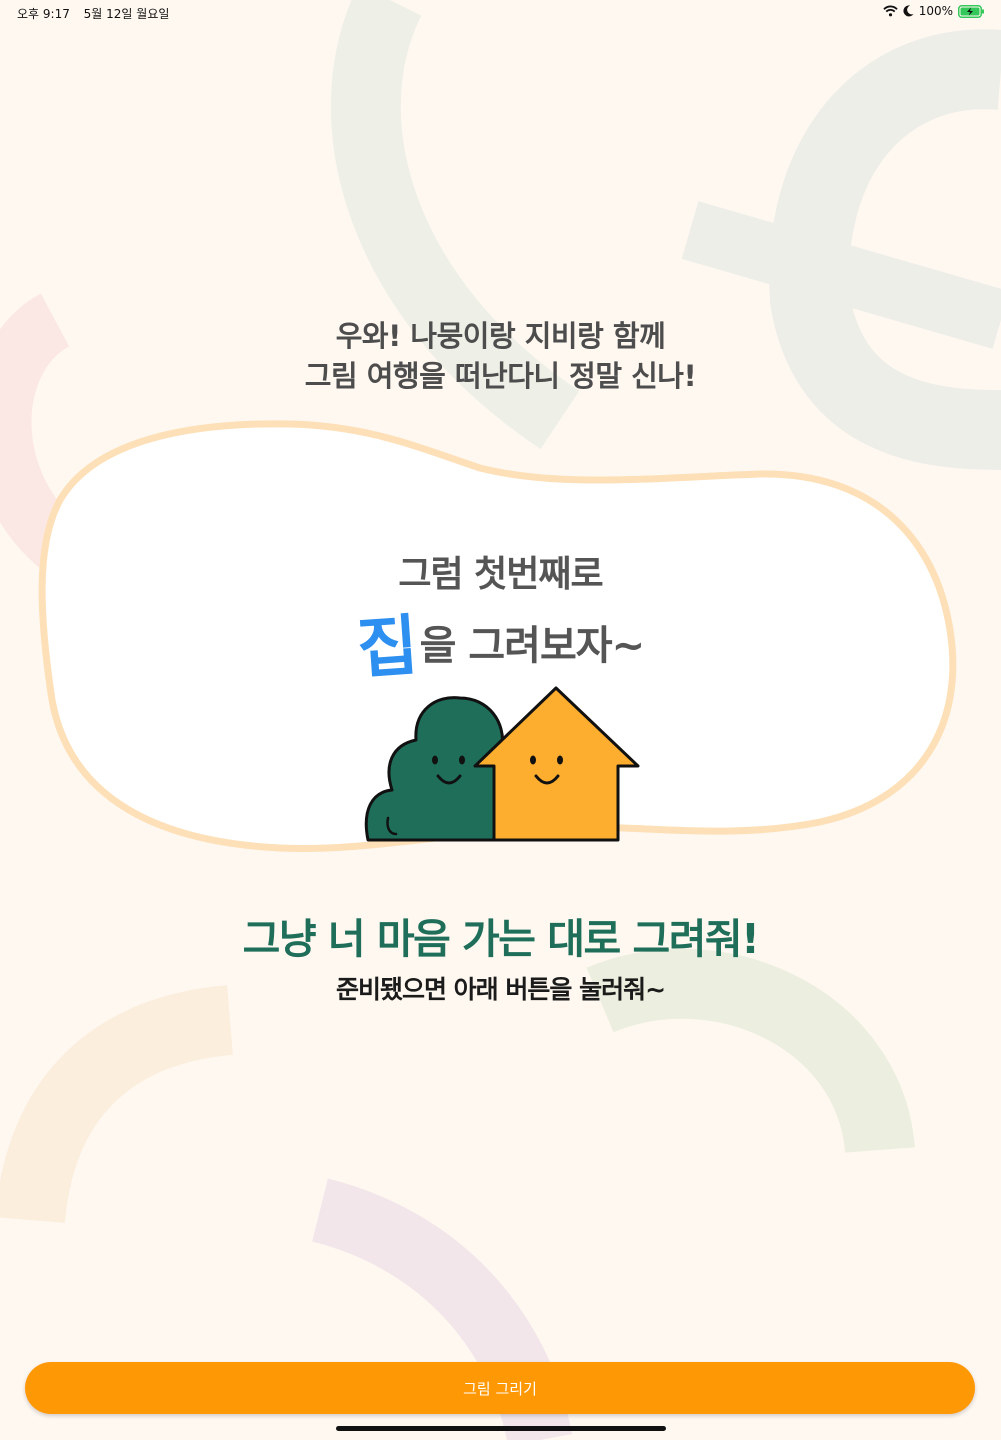 The height and width of the screenshot is (1440, 1001). I want to click on headline: 그냥 너 마음 가는 대로 그려줘!, so click(501, 939).